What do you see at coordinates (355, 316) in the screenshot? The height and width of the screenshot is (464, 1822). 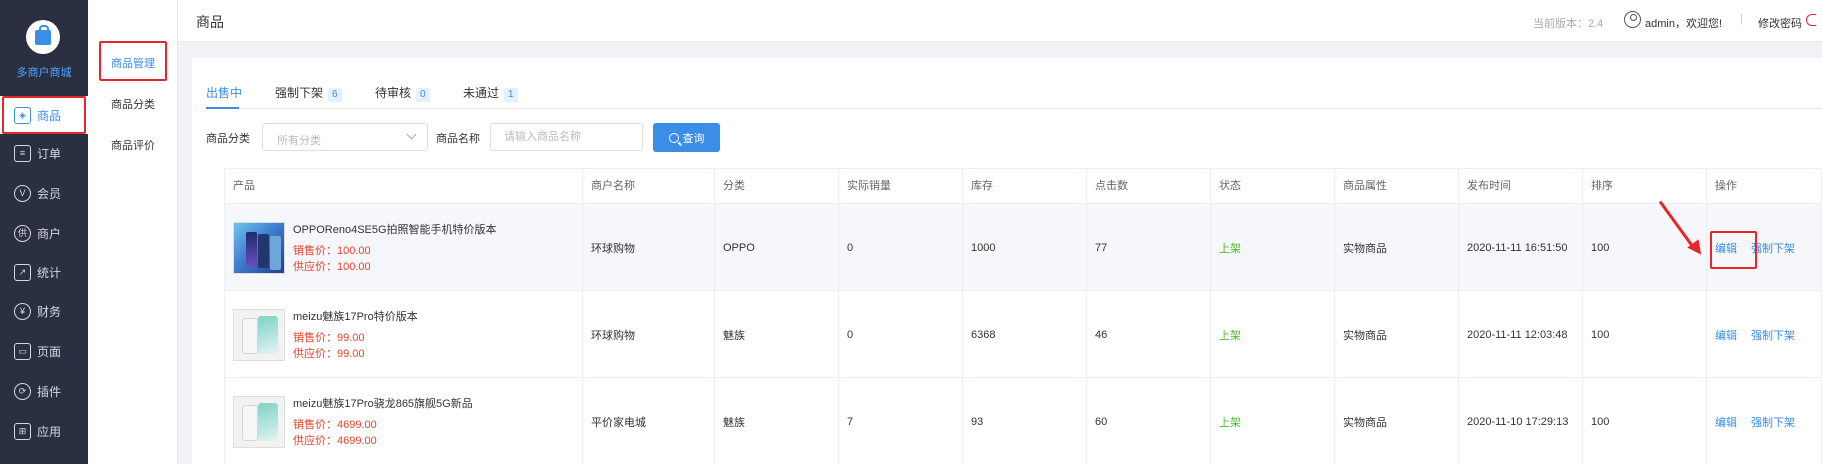 I see `product-name: meizu魅族17Pro特价版本` at bounding box center [355, 316].